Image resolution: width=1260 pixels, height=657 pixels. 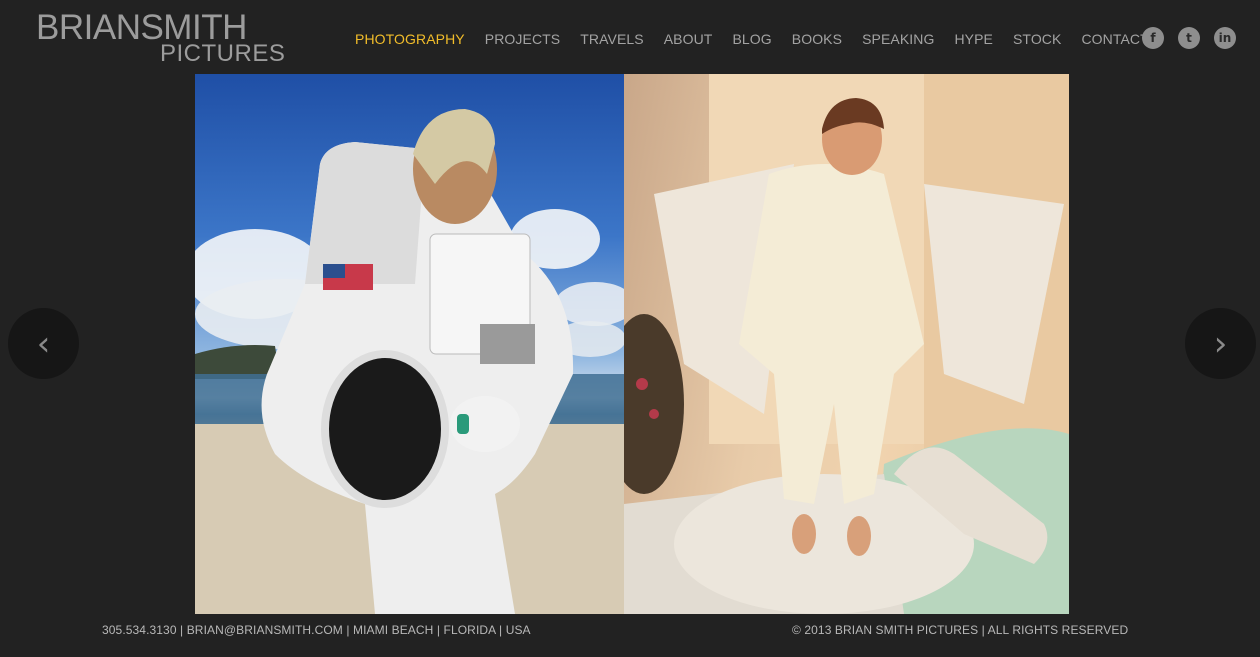 I want to click on nav-link-photography: PHOTOGRAPHY, so click(x=410, y=39).